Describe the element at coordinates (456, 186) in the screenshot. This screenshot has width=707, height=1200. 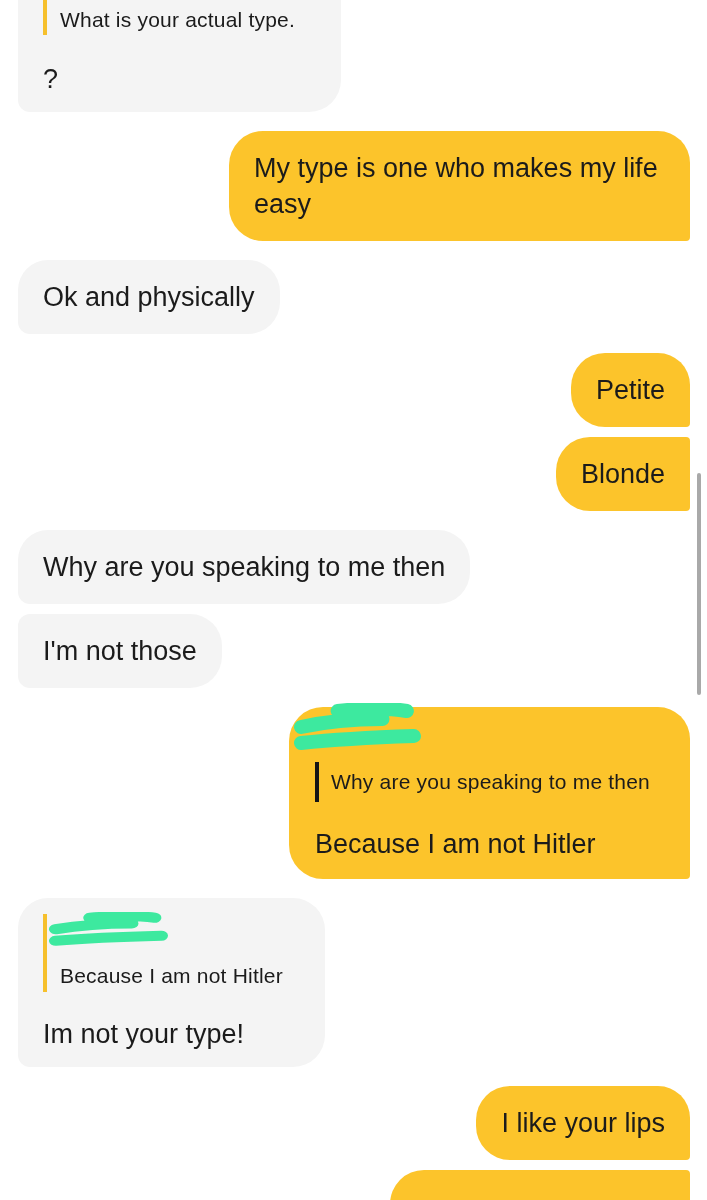
I see `message-text: My type is one who makes my life easy` at that location.